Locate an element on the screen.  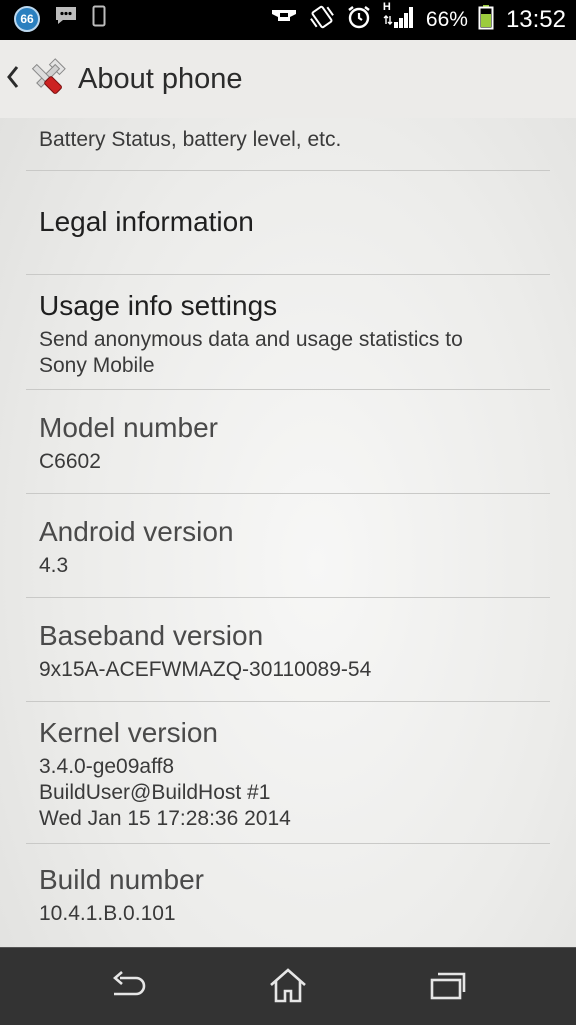
kernel-version-line2: BuildUser@BuildHost #1 is located at coordinates (155, 792).